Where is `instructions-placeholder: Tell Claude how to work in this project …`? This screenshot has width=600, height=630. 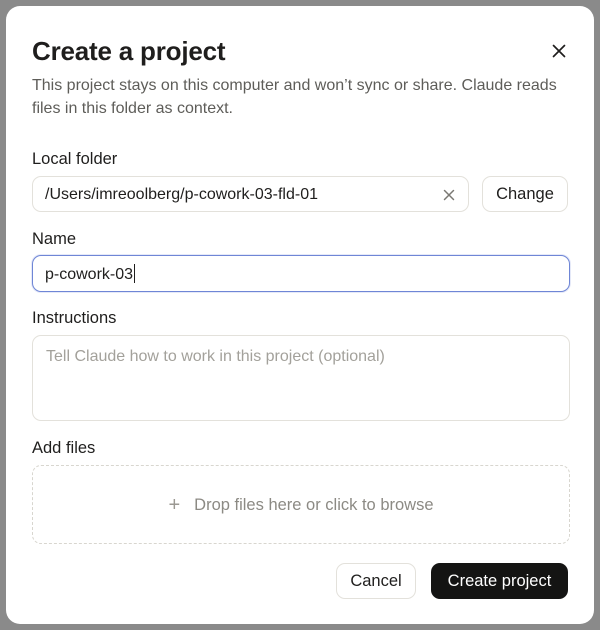
instructions-placeholder: Tell Claude how to work in this project … is located at coordinates (215, 356).